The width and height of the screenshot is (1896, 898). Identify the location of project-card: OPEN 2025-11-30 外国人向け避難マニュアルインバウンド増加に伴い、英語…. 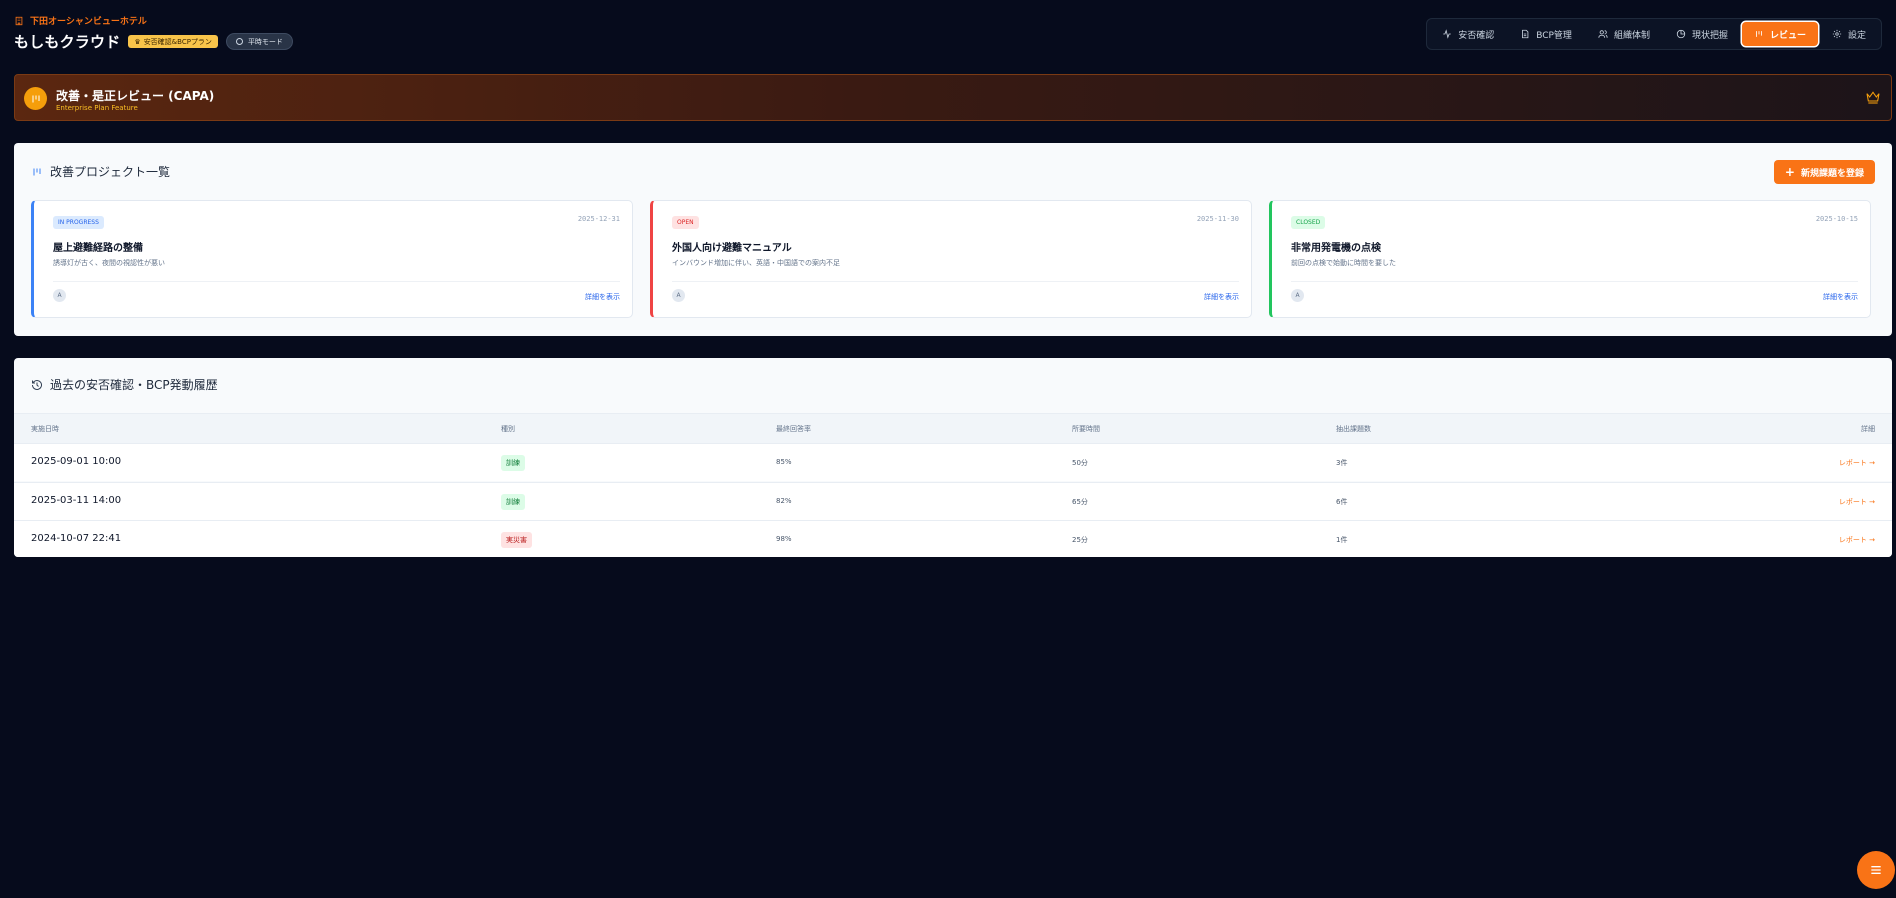
(951, 259).